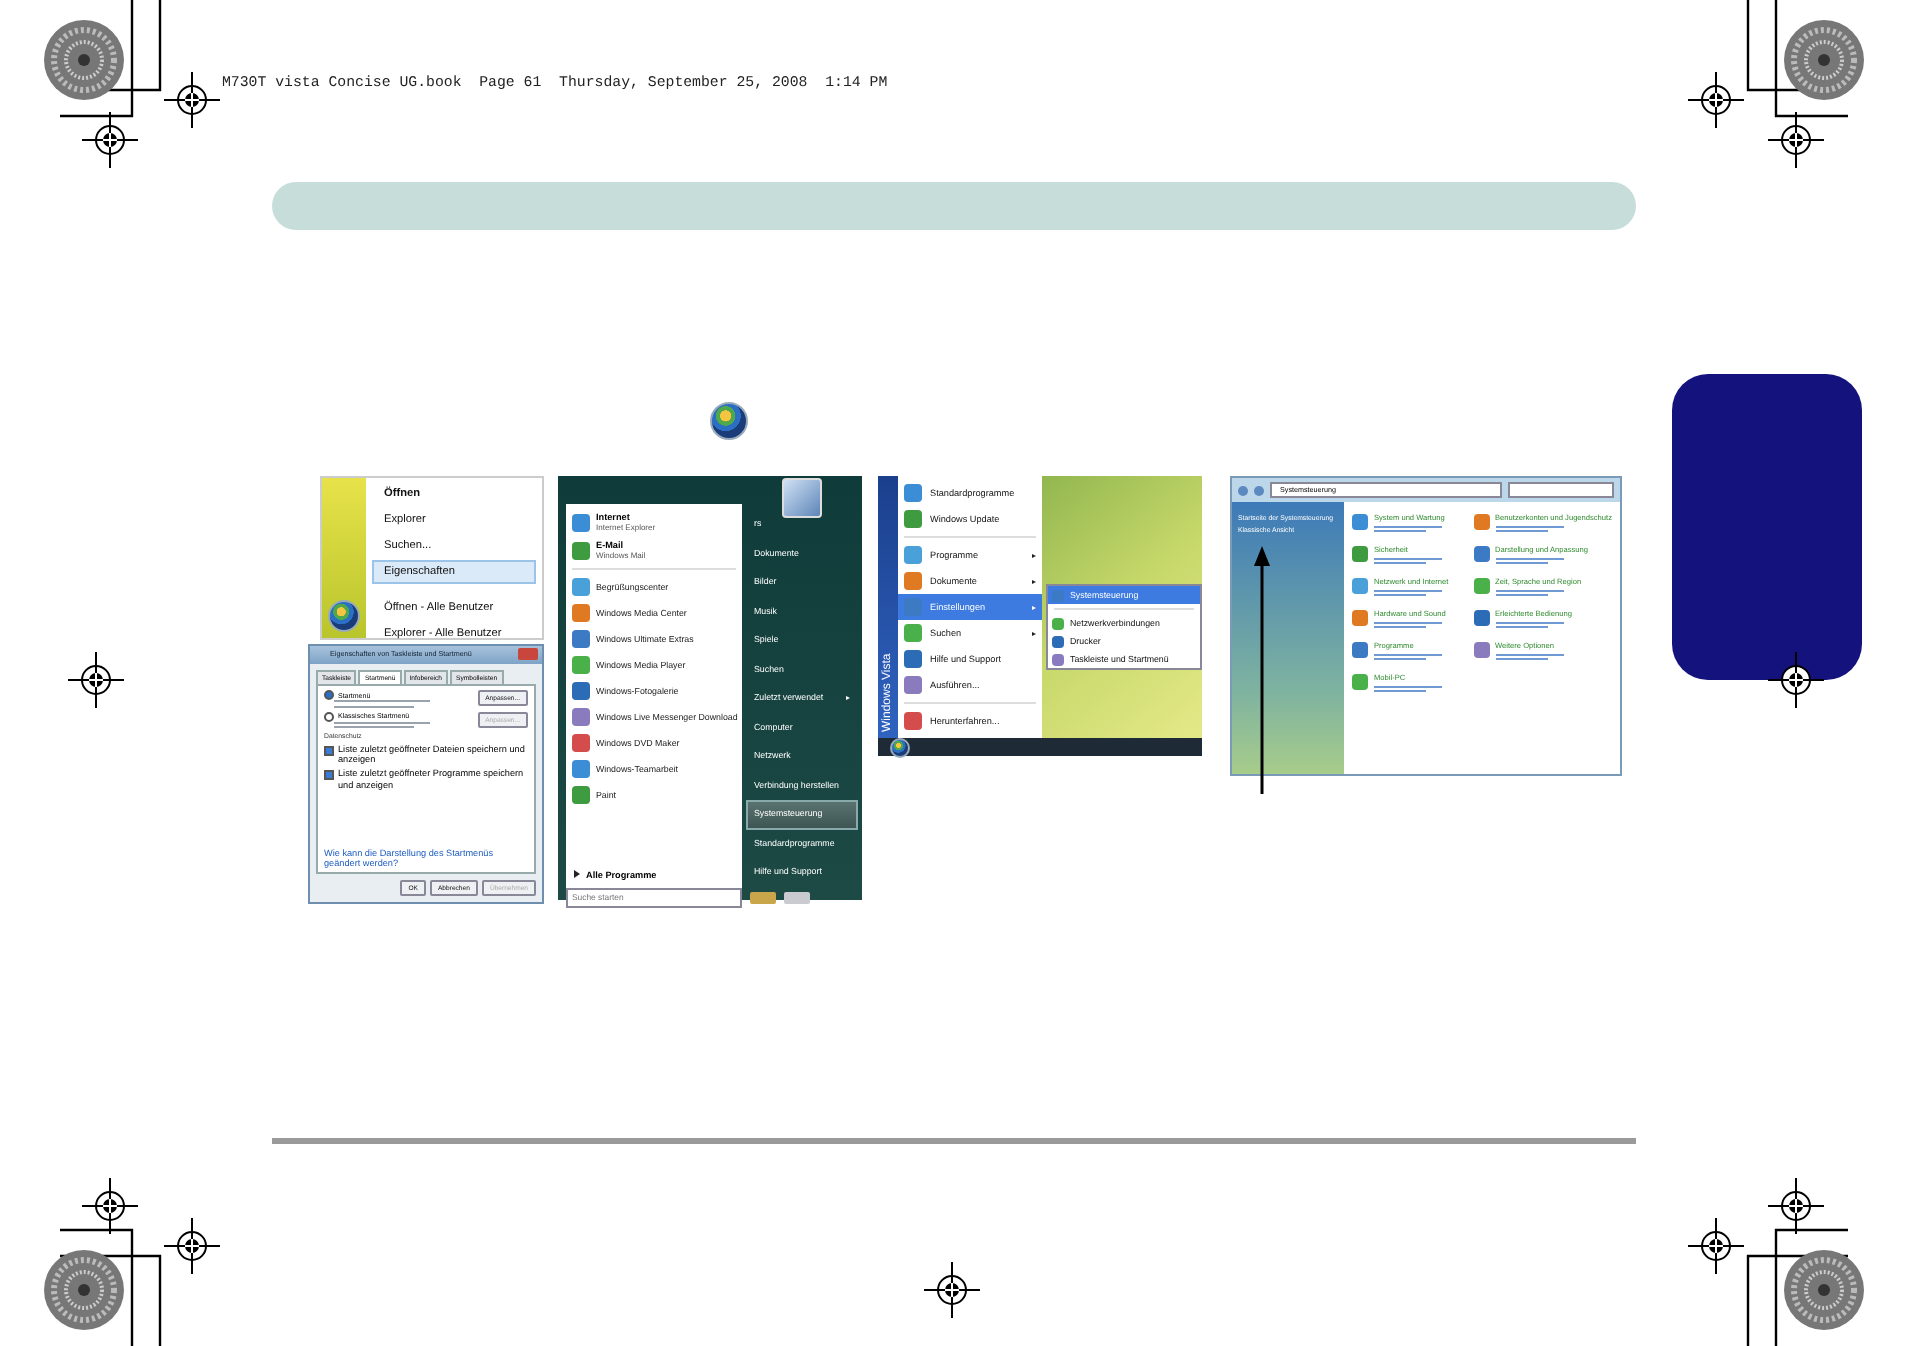 This screenshot has height=1346, width=1908. What do you see at coordinates (577, 874) in the screenshot?
I see `arrow-icon` at bounding box center [577, 874].